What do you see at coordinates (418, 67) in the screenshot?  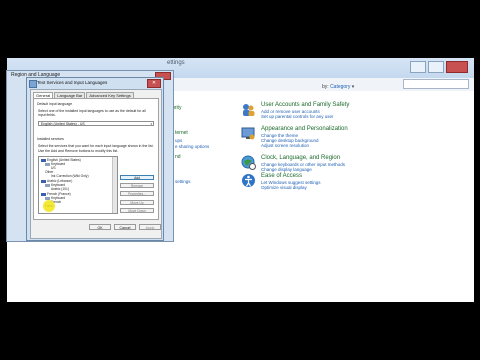 I see `minimize-button` at bounding box center [418, 67].